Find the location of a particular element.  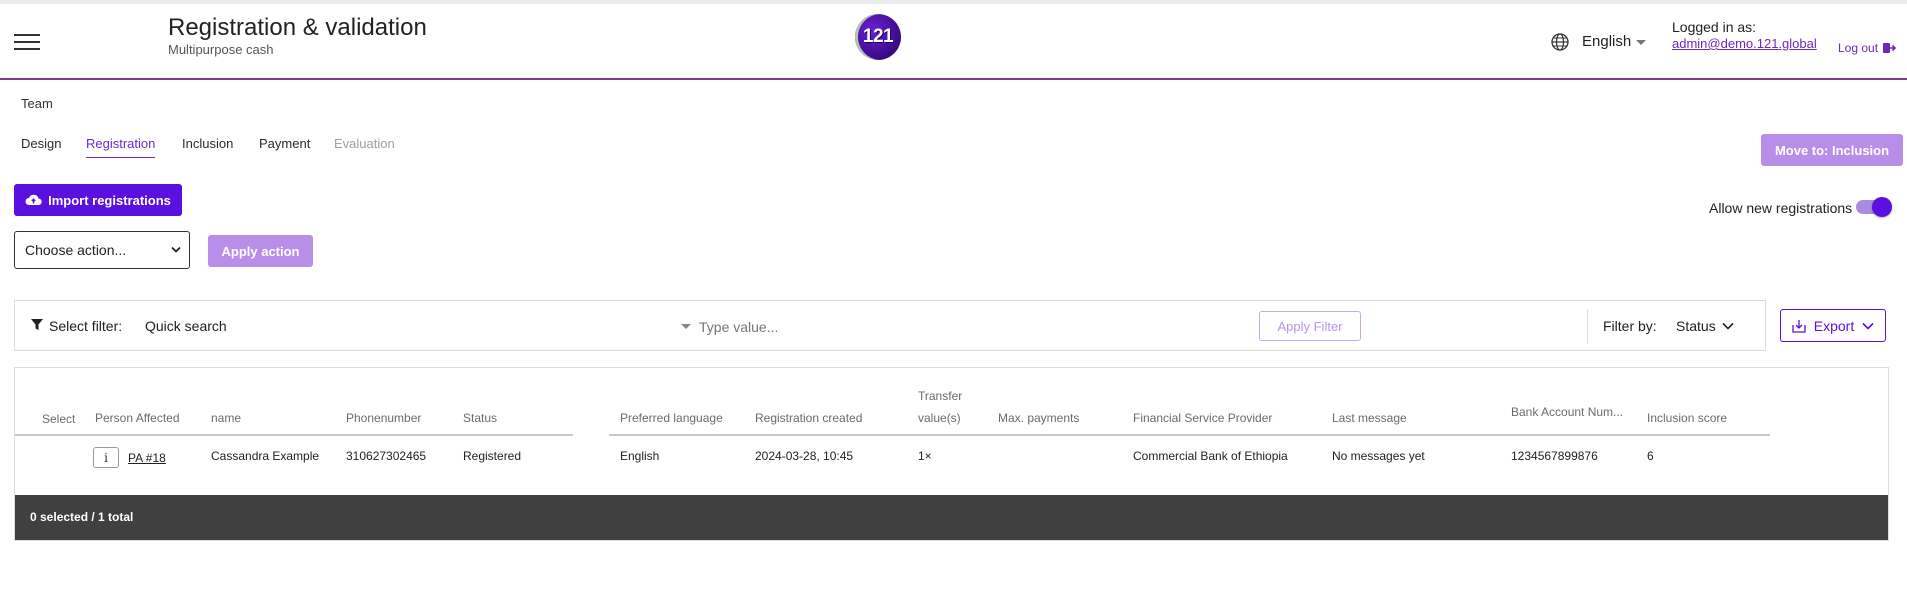

apply-filter-button: Apply Filter is located at coordinates (1310, 326).